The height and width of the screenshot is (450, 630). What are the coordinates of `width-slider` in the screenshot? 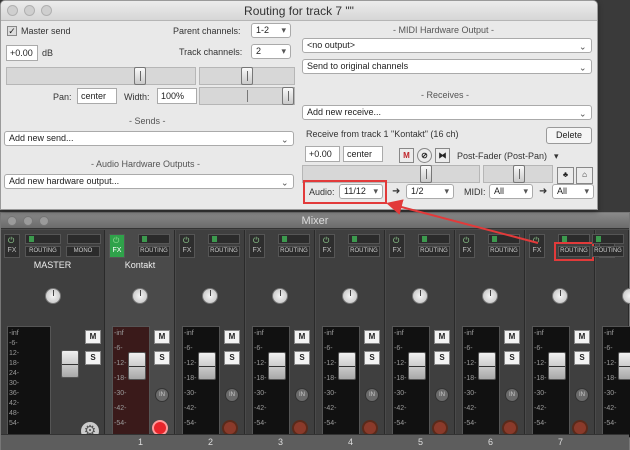 It's located at (247, 96).